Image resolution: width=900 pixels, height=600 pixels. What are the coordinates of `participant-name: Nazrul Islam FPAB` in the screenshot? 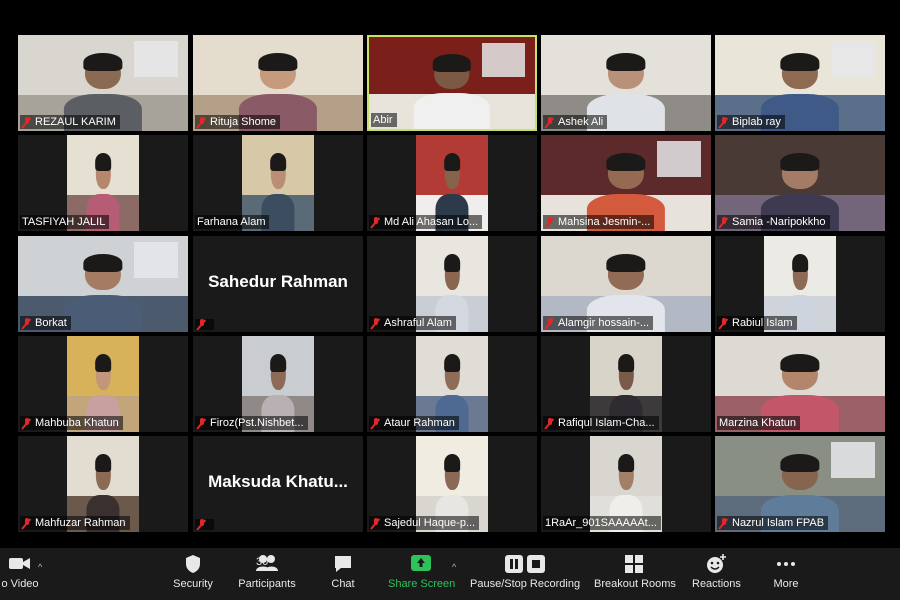 It's located at (778, 523).